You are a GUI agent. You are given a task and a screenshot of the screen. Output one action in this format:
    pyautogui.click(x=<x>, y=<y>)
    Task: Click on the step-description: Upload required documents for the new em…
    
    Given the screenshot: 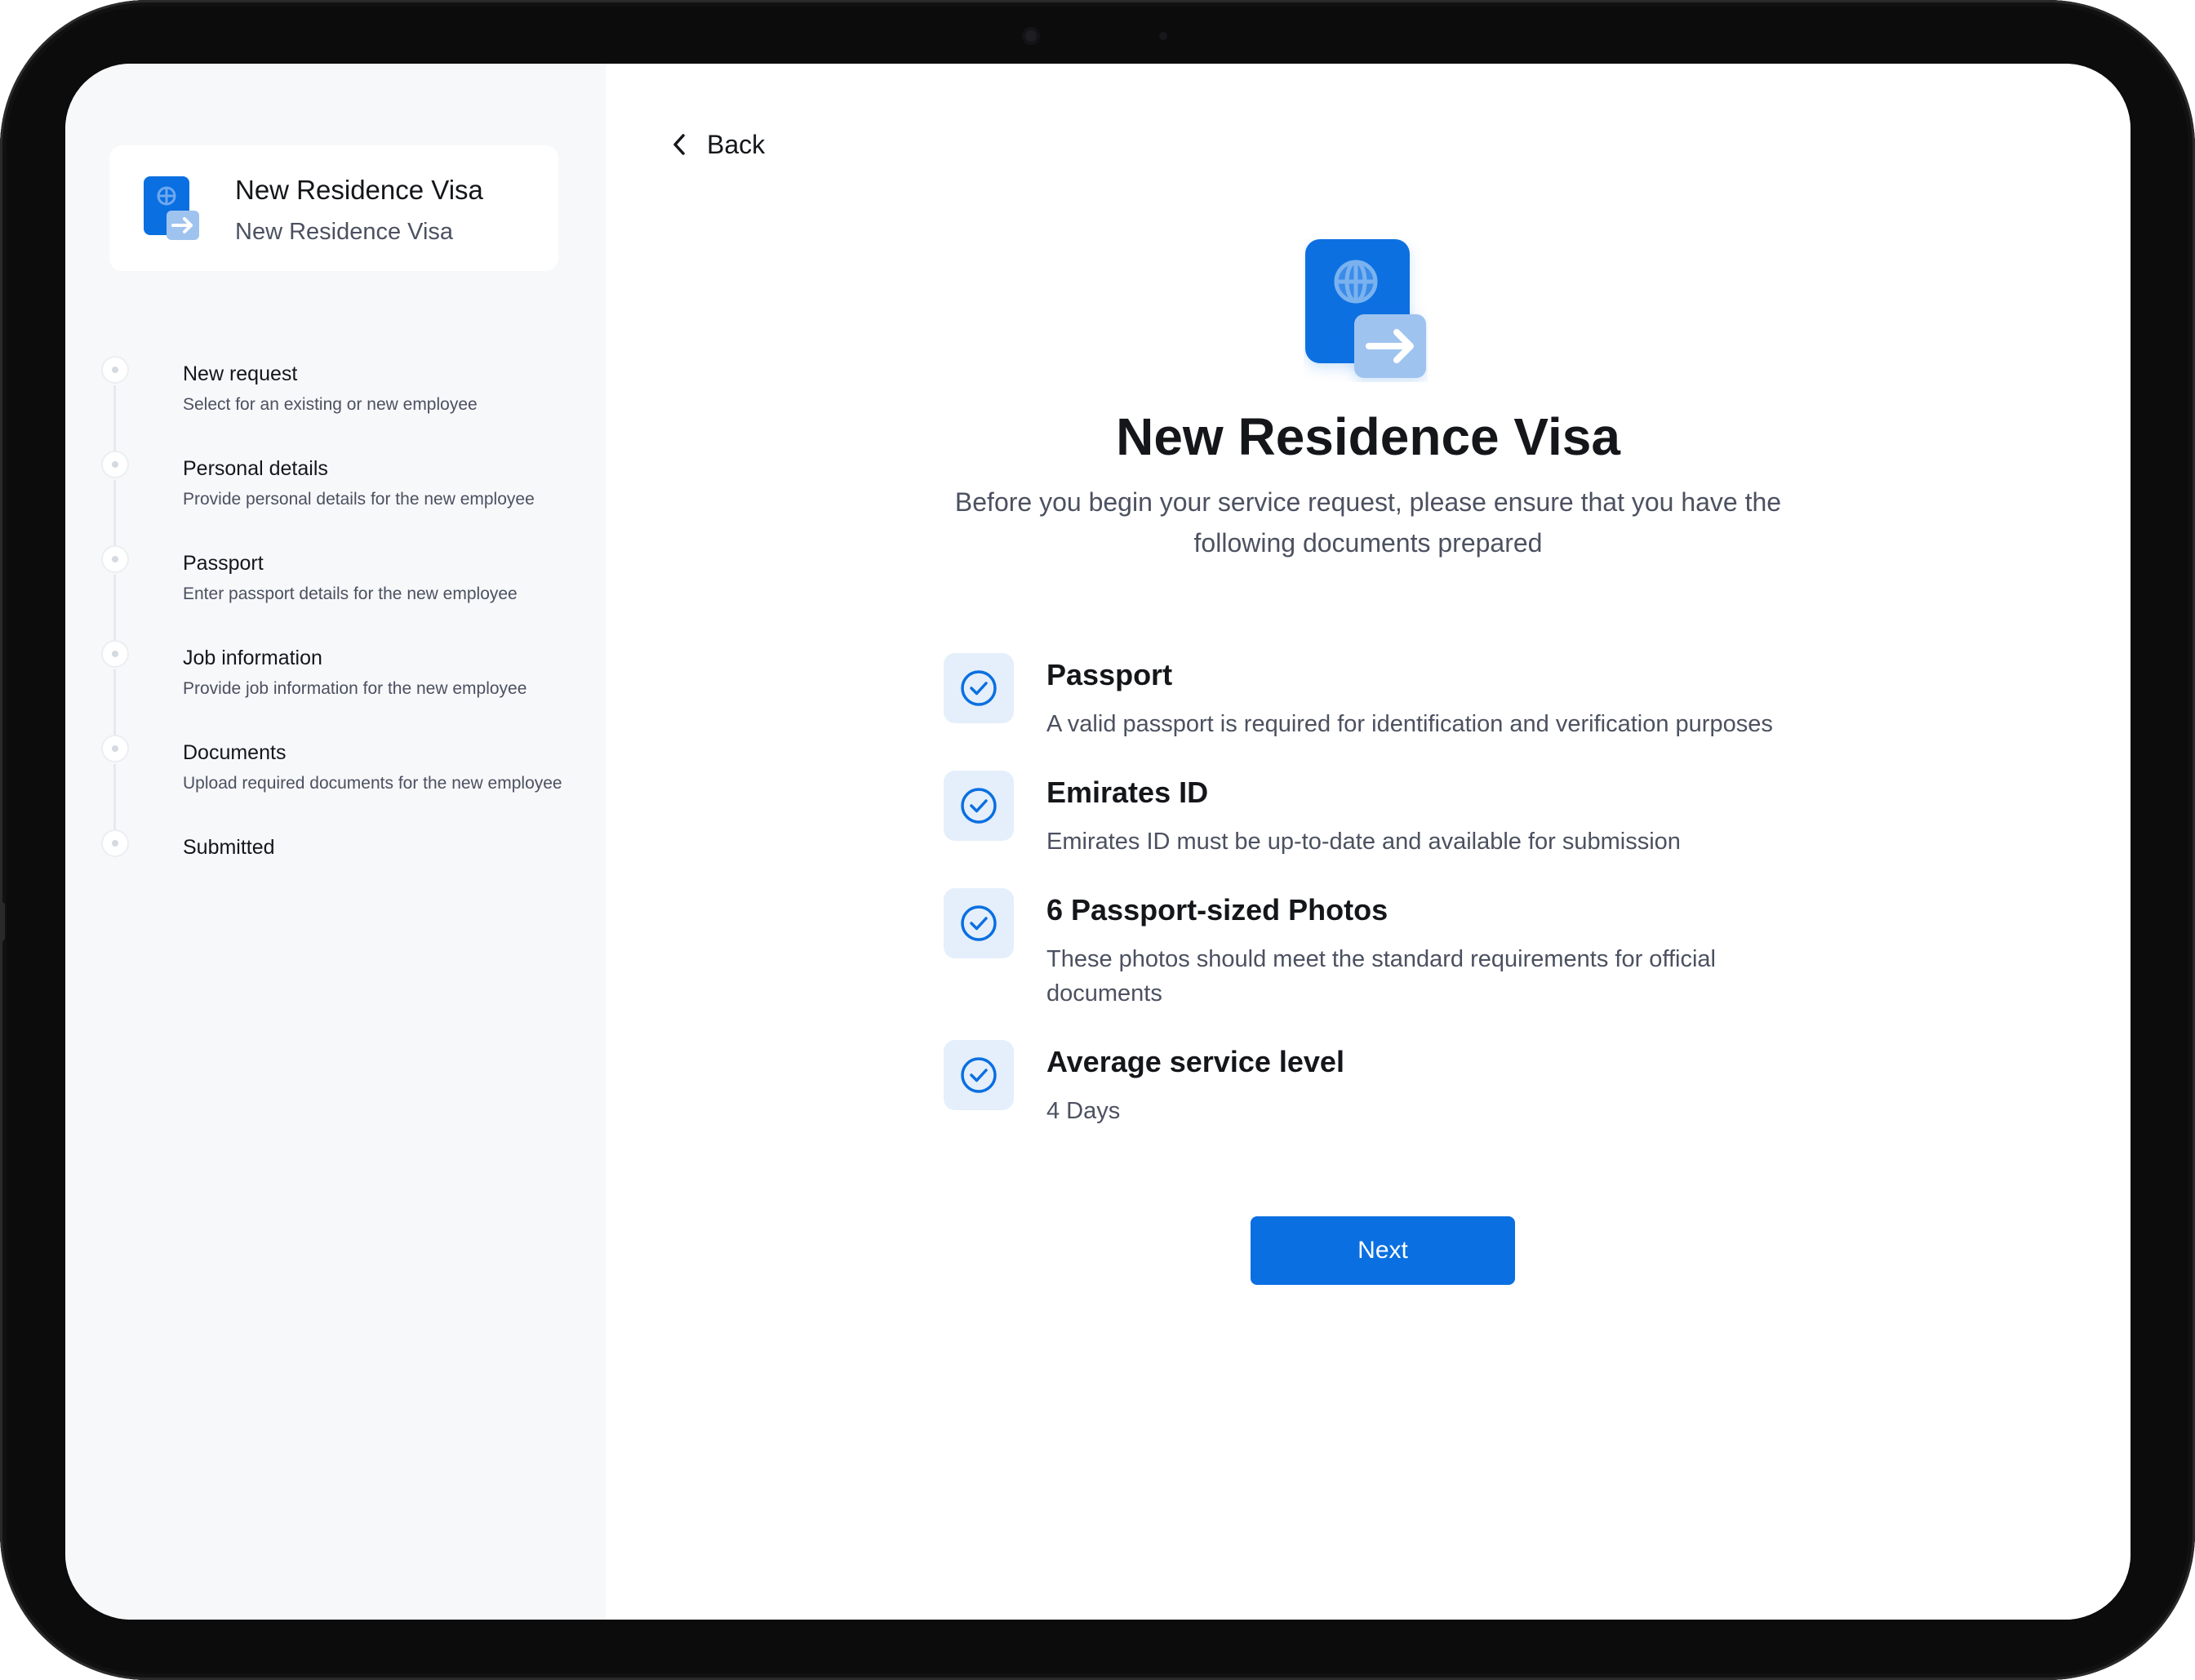 What is the action you would take?
    pyautogui.click(x=372, y=783)
    